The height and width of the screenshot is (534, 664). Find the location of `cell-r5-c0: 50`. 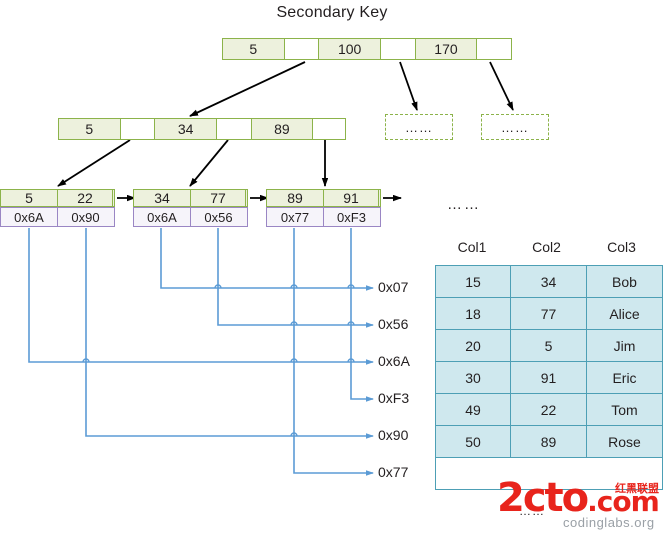

cell-r5-c0: 50 is located at coordinates (473, 441).